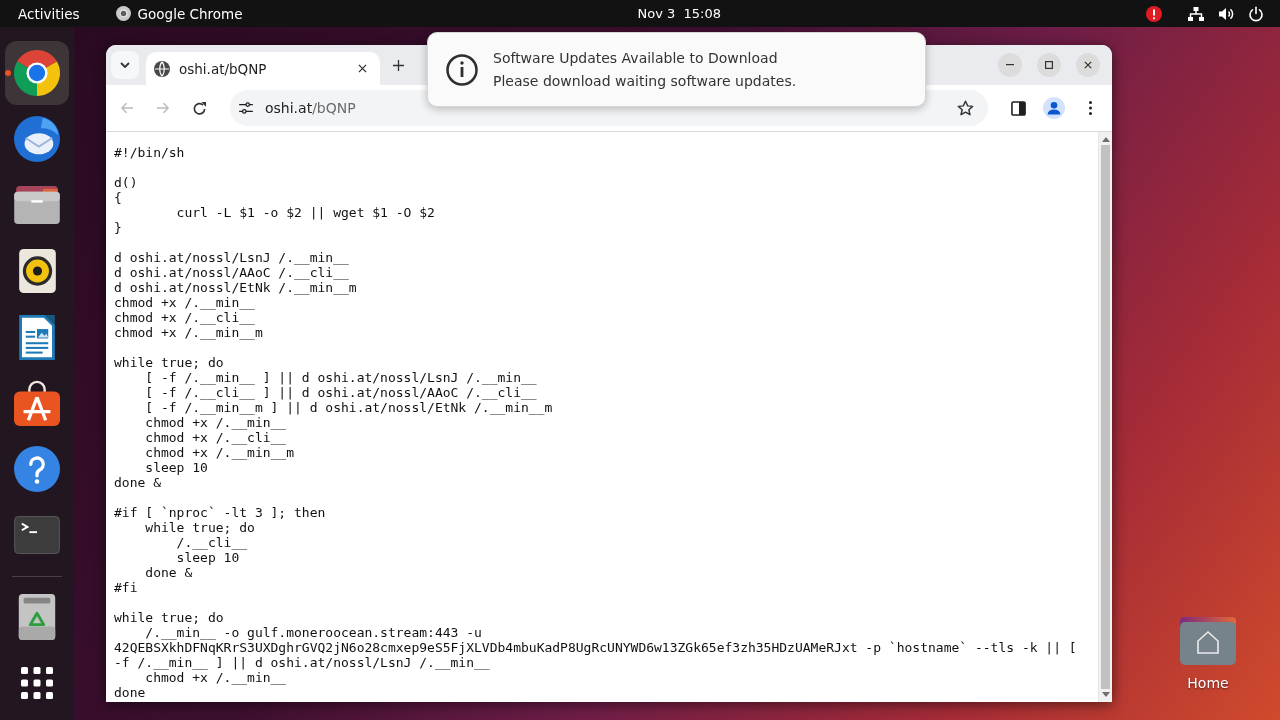 The height and width of the screenshot is (720, 1280). I want to click on maximize-button, so click(1049, 65).